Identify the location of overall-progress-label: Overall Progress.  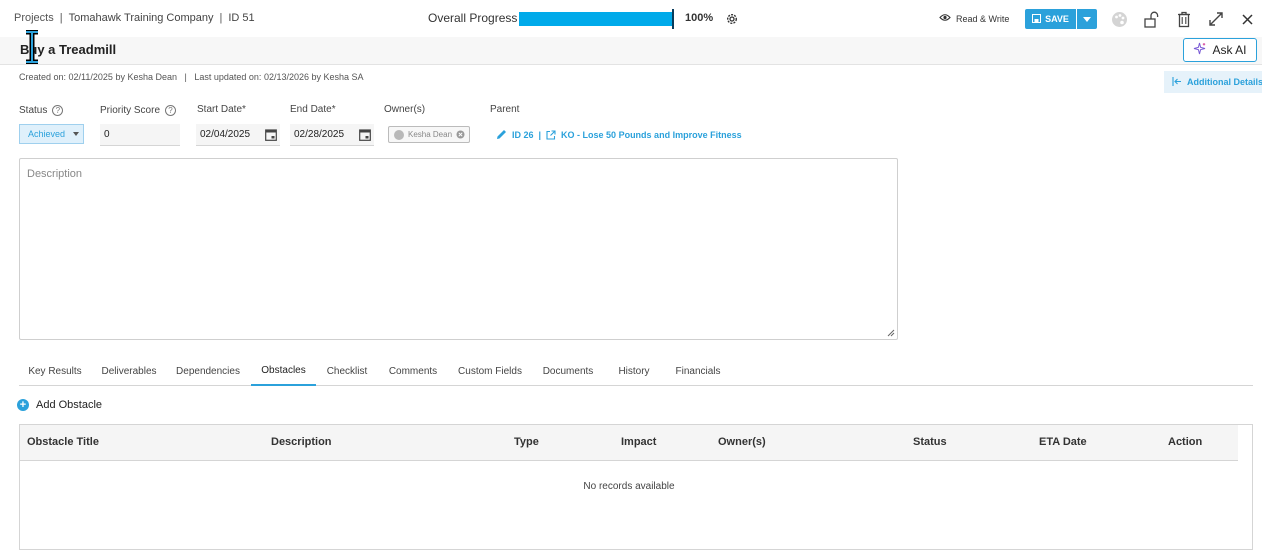
(473, 18).